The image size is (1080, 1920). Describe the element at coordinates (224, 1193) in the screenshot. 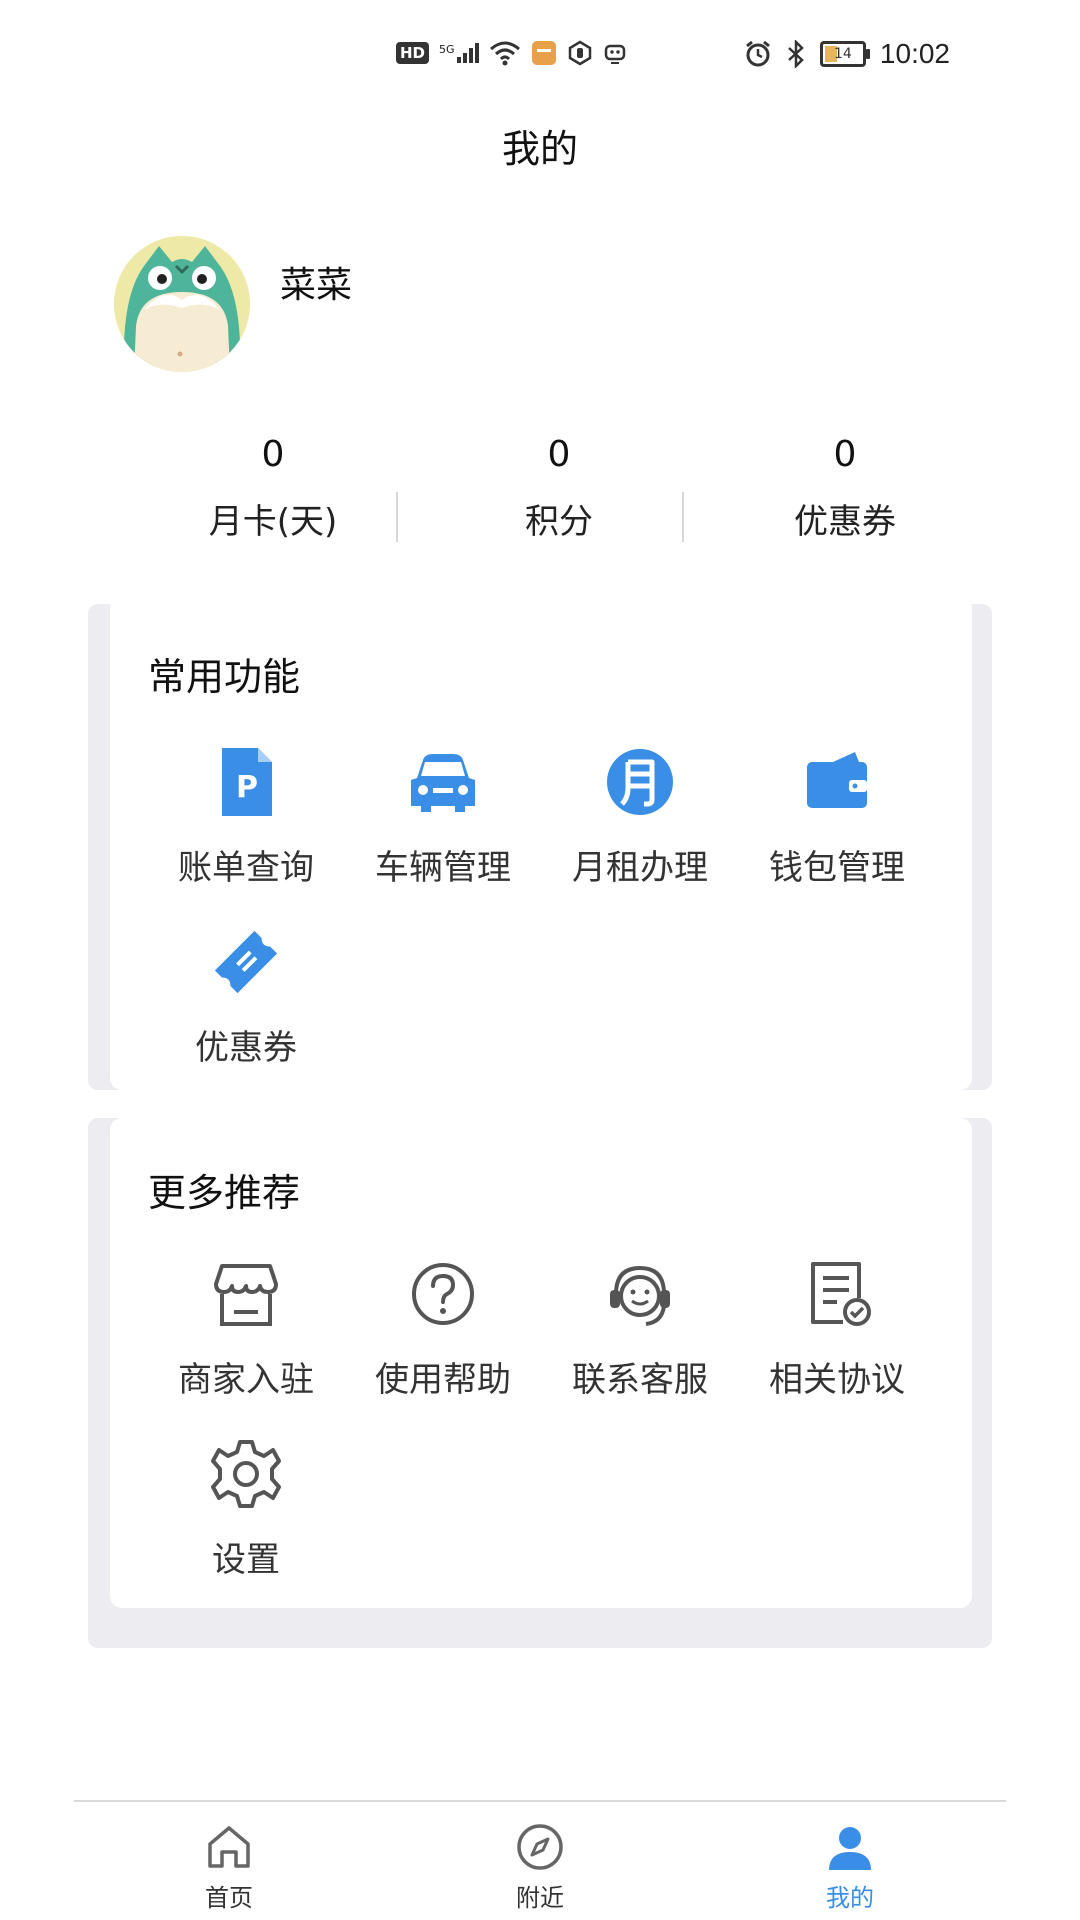

I see `section-title: 更多推荐` at that location.